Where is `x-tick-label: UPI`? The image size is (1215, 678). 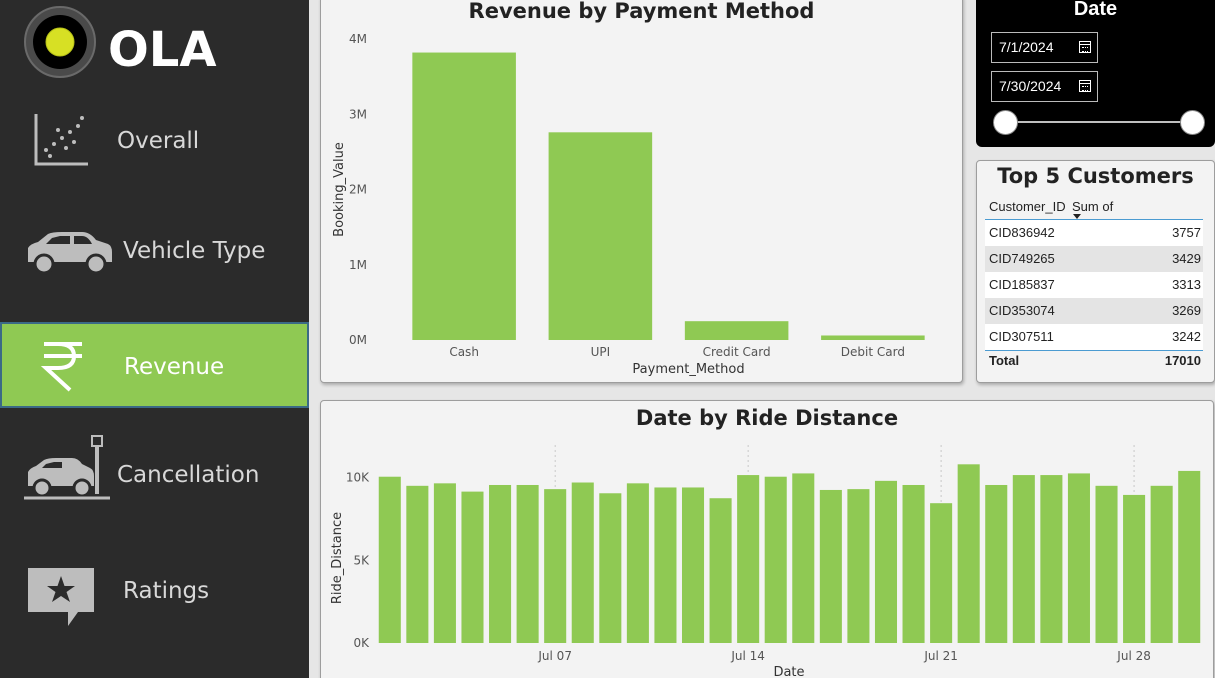
x-tick-label: UPI is located at coordinates (601, 352).